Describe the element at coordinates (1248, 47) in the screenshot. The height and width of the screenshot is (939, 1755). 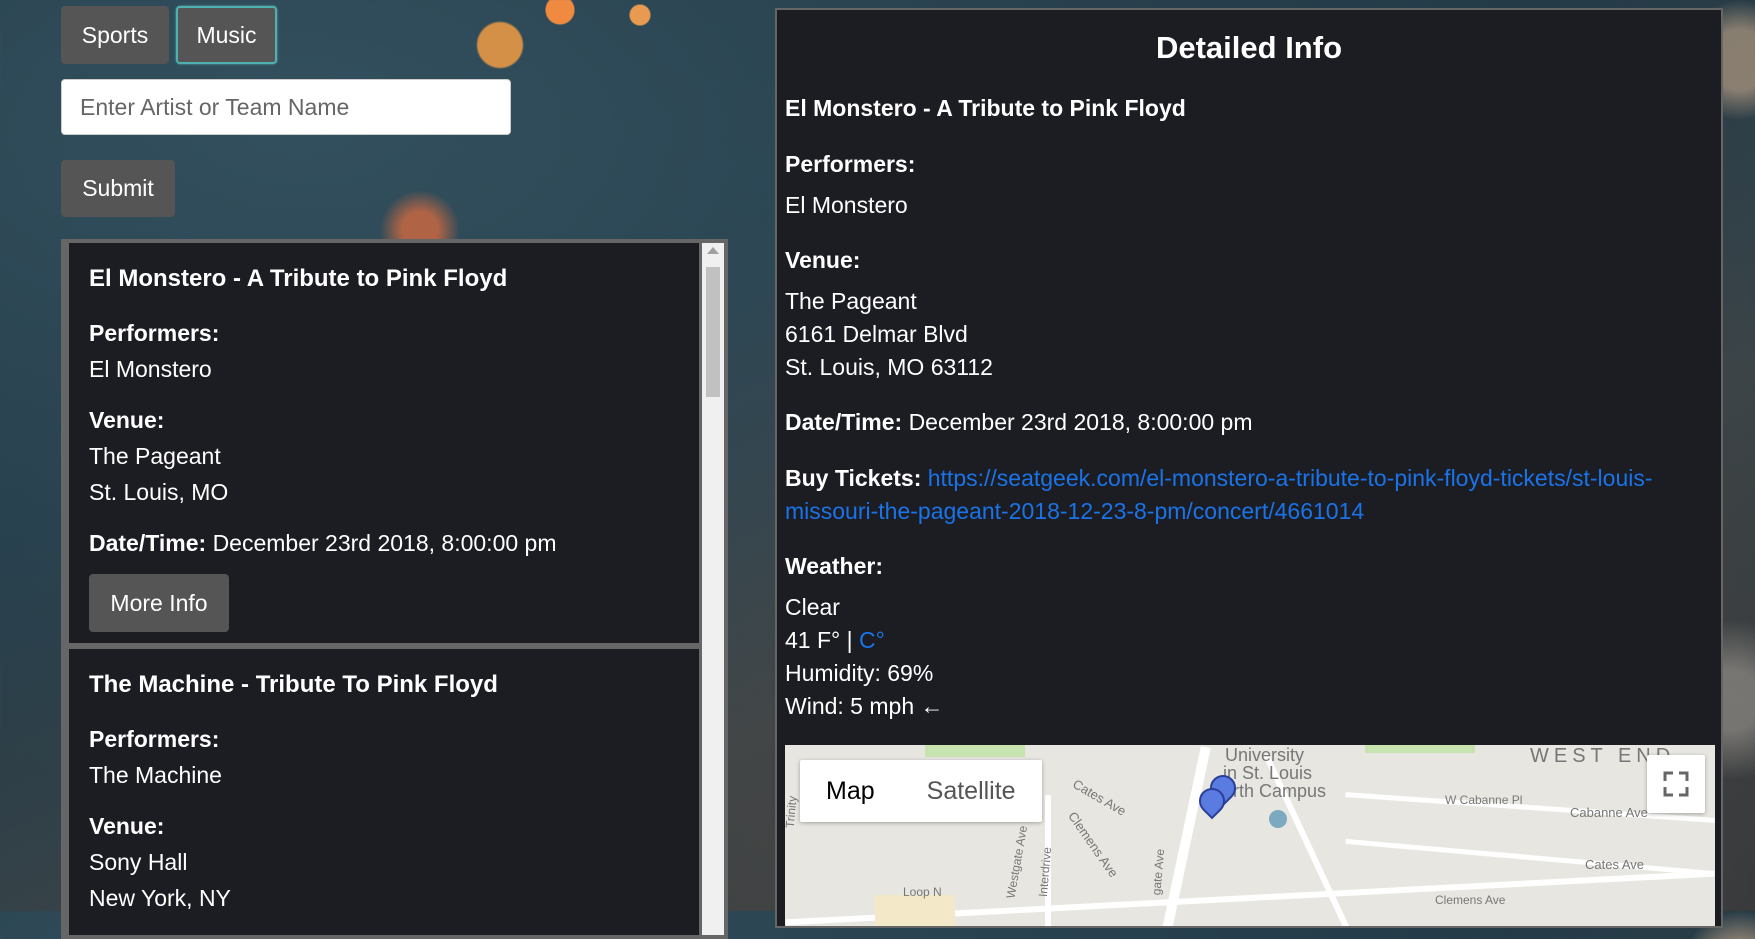
I see `detail-heading: Detailed Info` at that location.